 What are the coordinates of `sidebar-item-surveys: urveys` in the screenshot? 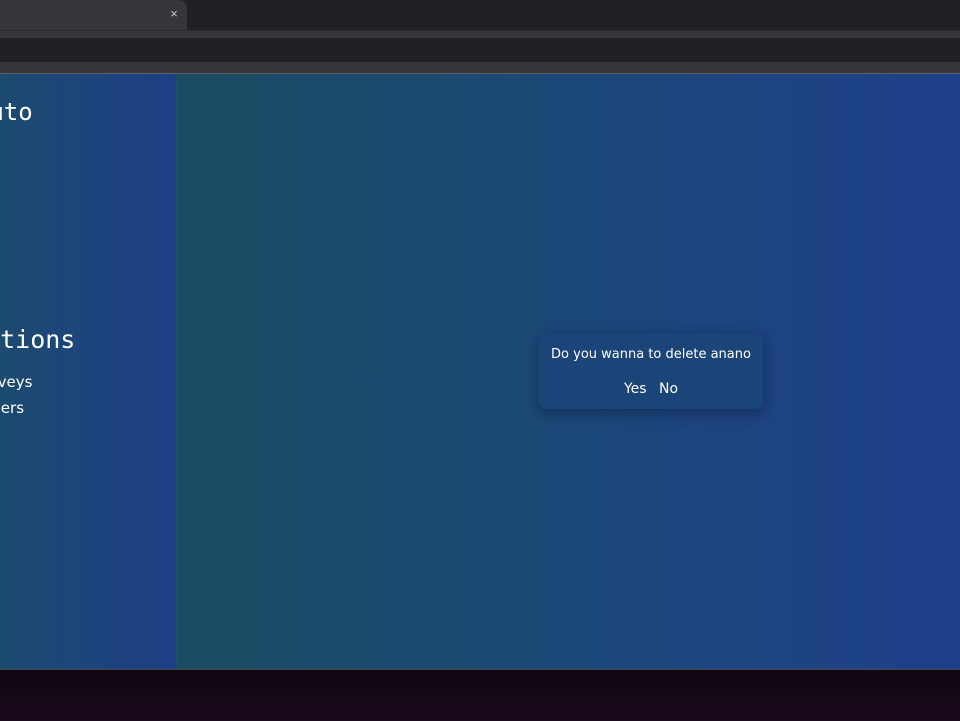 It's located at (16, 385).